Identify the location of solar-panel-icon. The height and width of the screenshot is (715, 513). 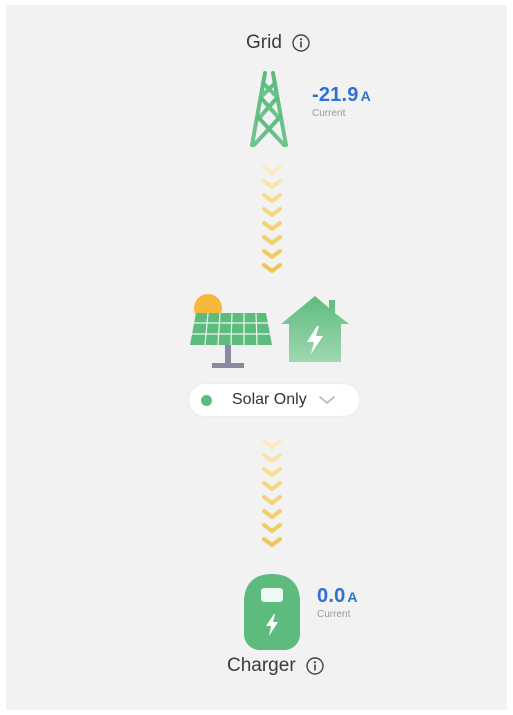
(231, 331).